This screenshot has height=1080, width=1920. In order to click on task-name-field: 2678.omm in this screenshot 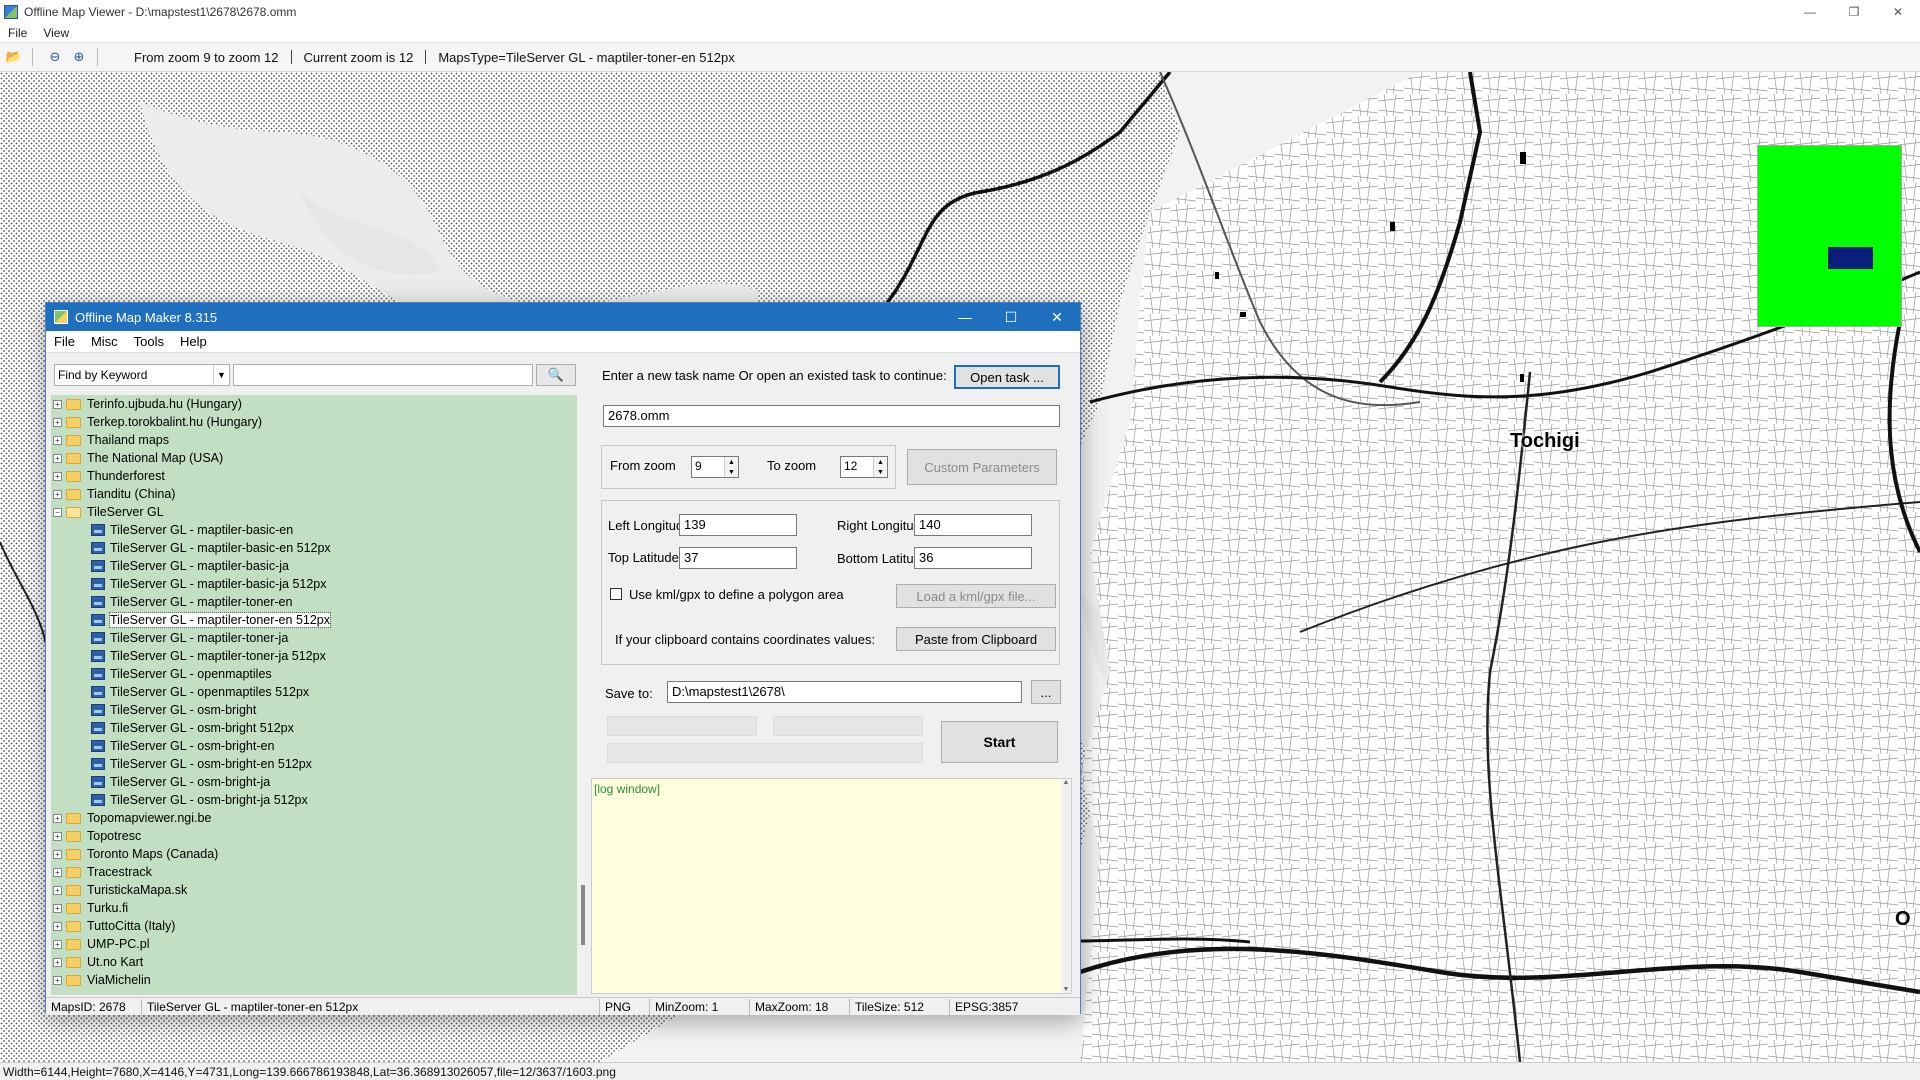, I will do `click(831, 416)`.